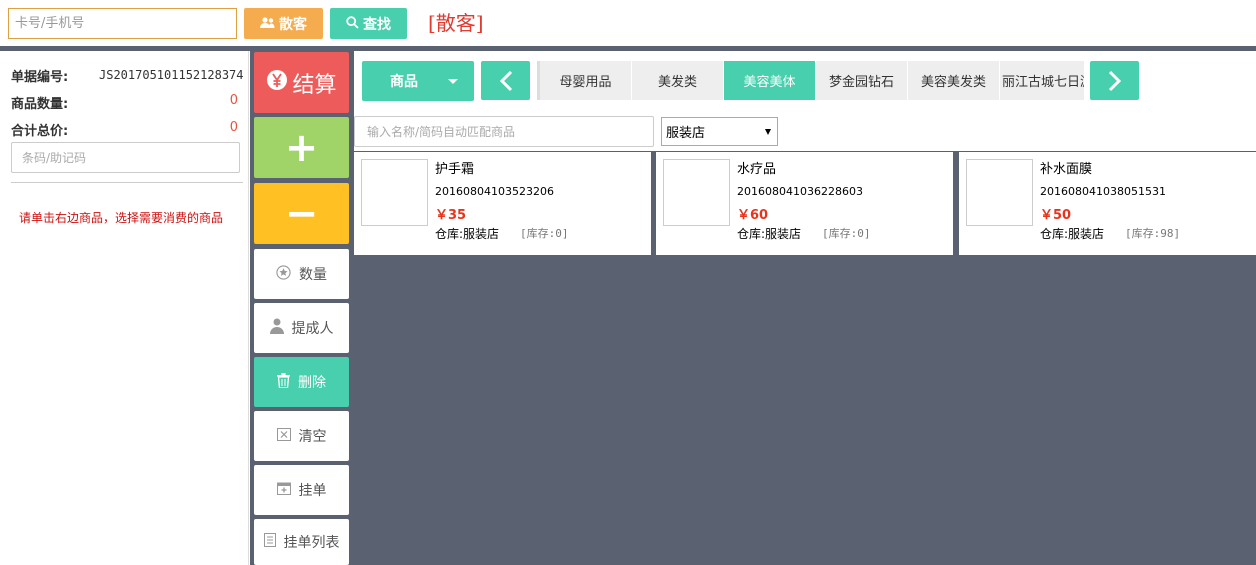  I want to click on filter-bar: 服装店, so click(805, 131).